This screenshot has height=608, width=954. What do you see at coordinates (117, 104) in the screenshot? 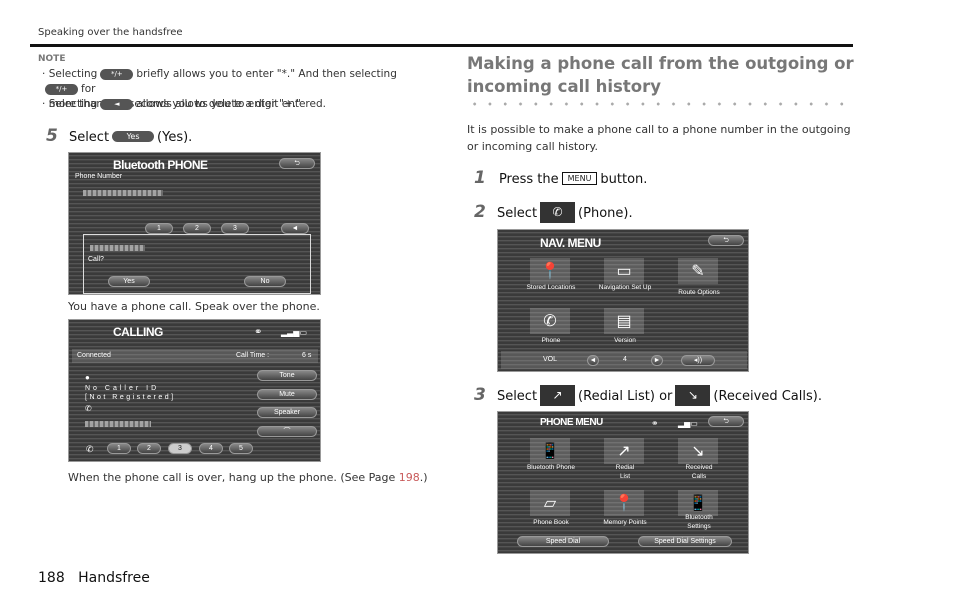
I see `delete-button-icon: ◄` at bounding box center [117, 104].